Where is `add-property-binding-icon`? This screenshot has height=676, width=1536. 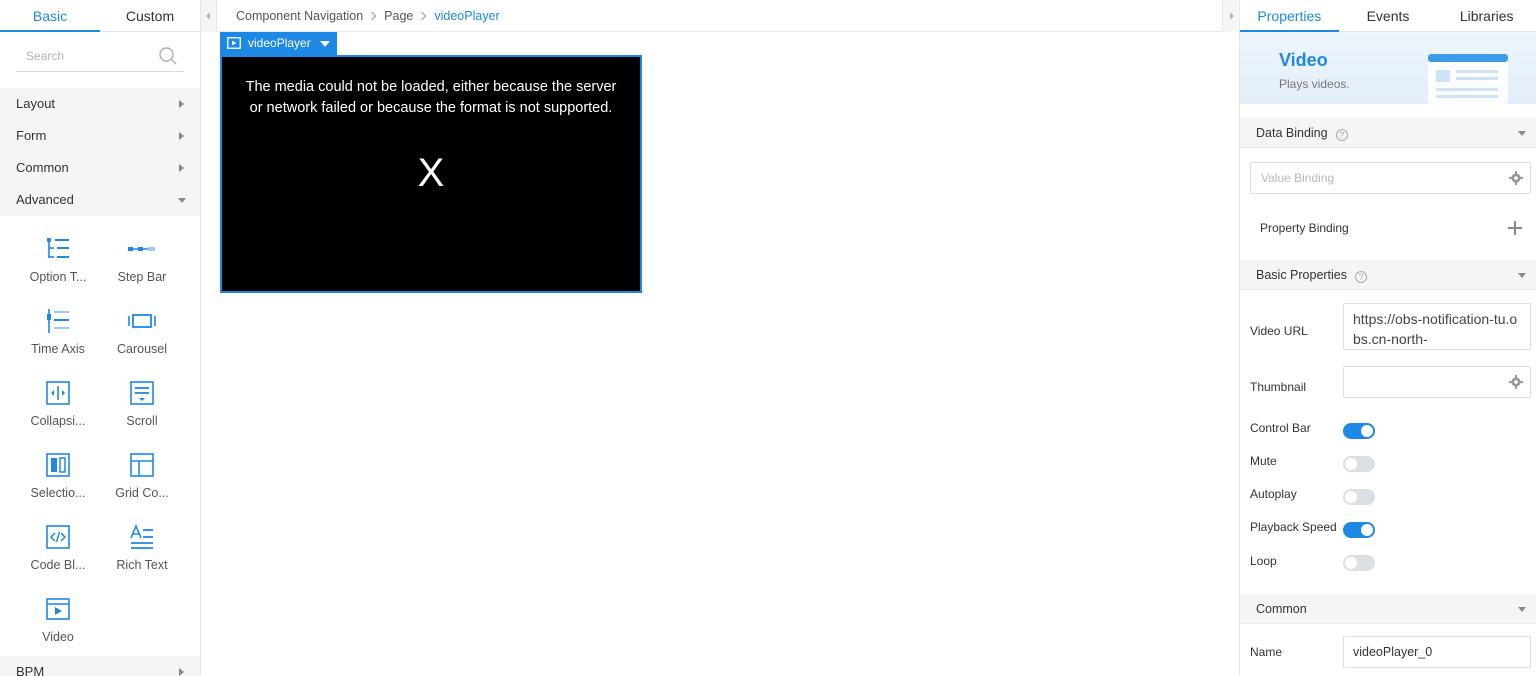
add-property-binding-icon is located at coordinates (1515, 228).